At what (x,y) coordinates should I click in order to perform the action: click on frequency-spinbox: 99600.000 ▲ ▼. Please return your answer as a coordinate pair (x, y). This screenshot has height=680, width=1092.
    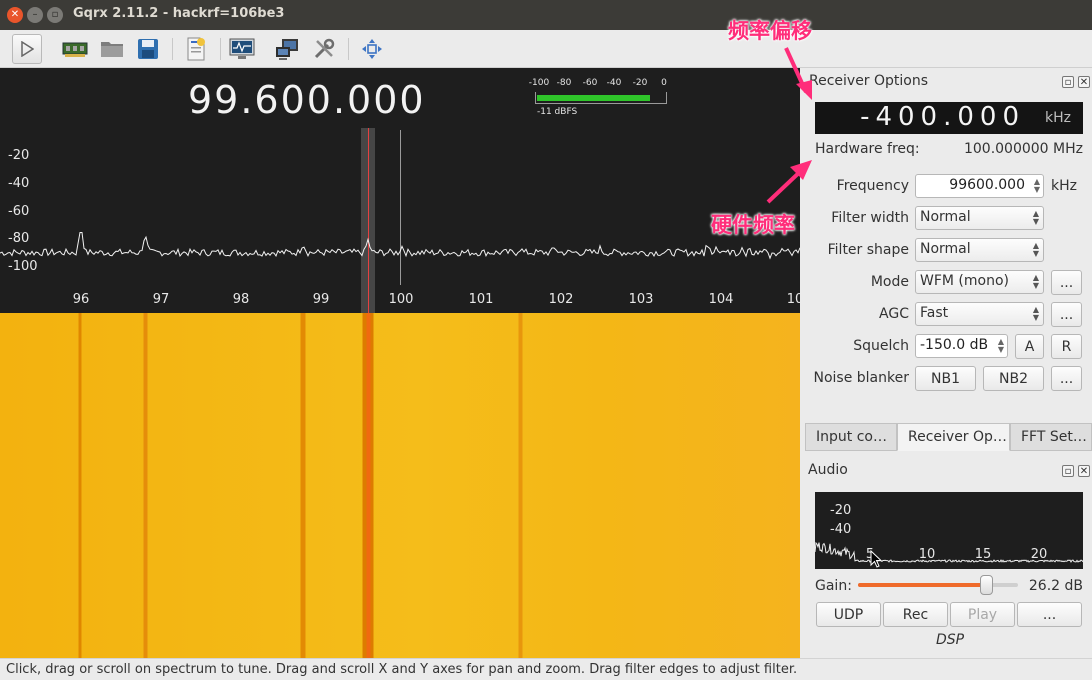
    Looking at the image, I should click on (979, 186).